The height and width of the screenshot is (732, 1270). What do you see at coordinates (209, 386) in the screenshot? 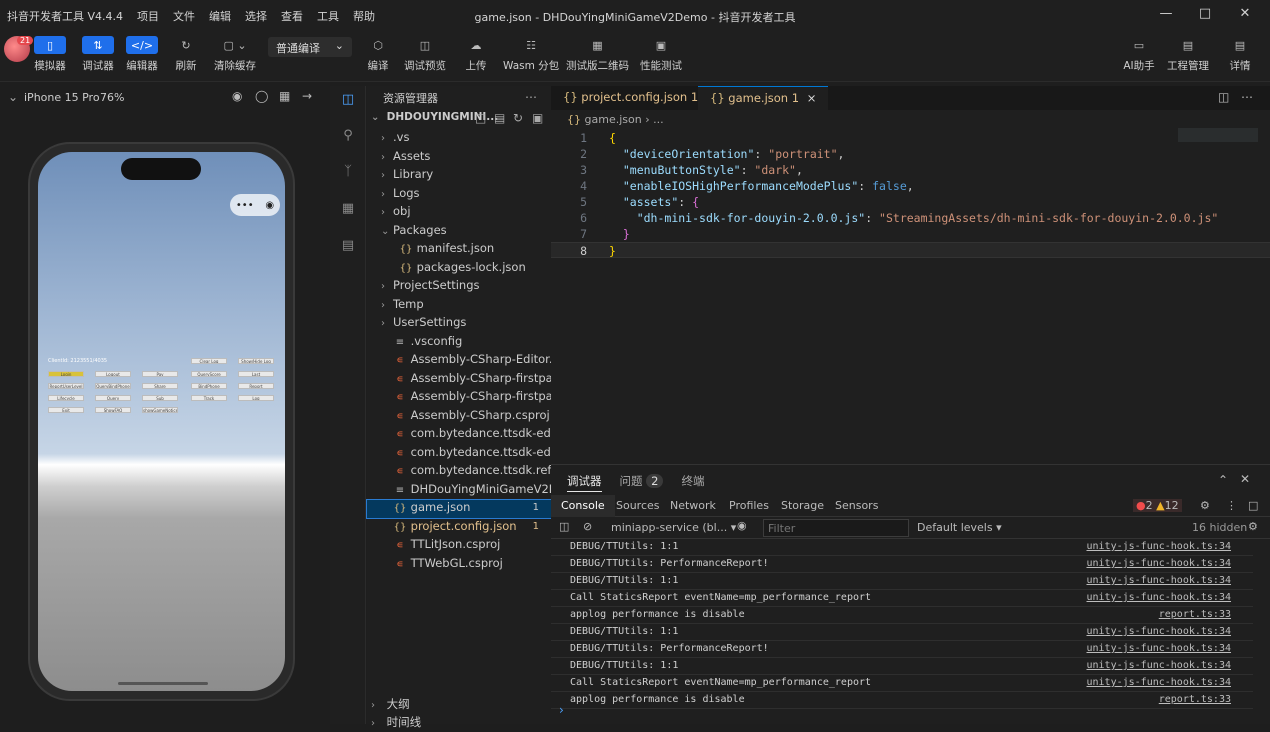
I see `game-button-bind-phone: BindPhone` at bounding box center [209, 386].